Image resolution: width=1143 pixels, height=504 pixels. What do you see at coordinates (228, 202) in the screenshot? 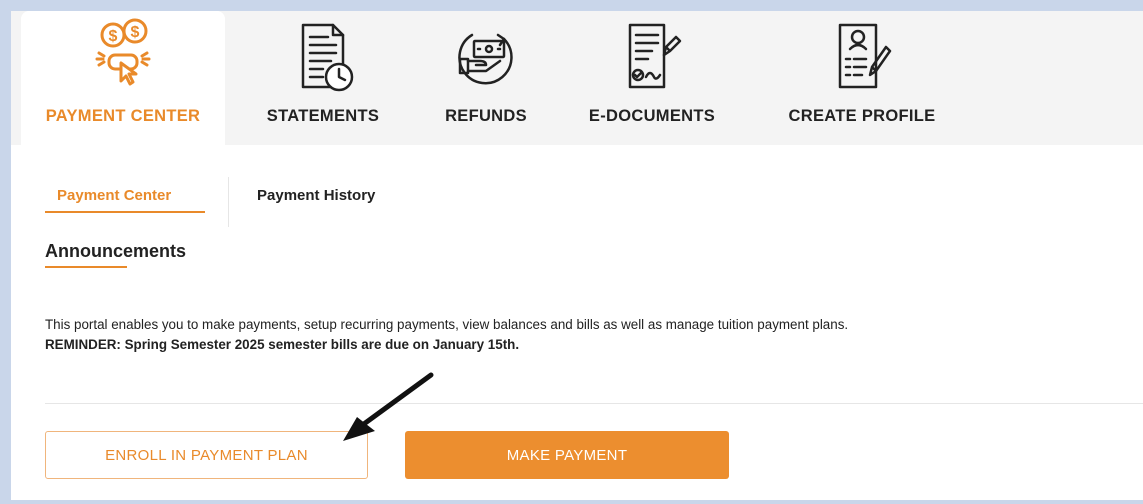
I see `tab-divider` at bounding box center [228, 202].